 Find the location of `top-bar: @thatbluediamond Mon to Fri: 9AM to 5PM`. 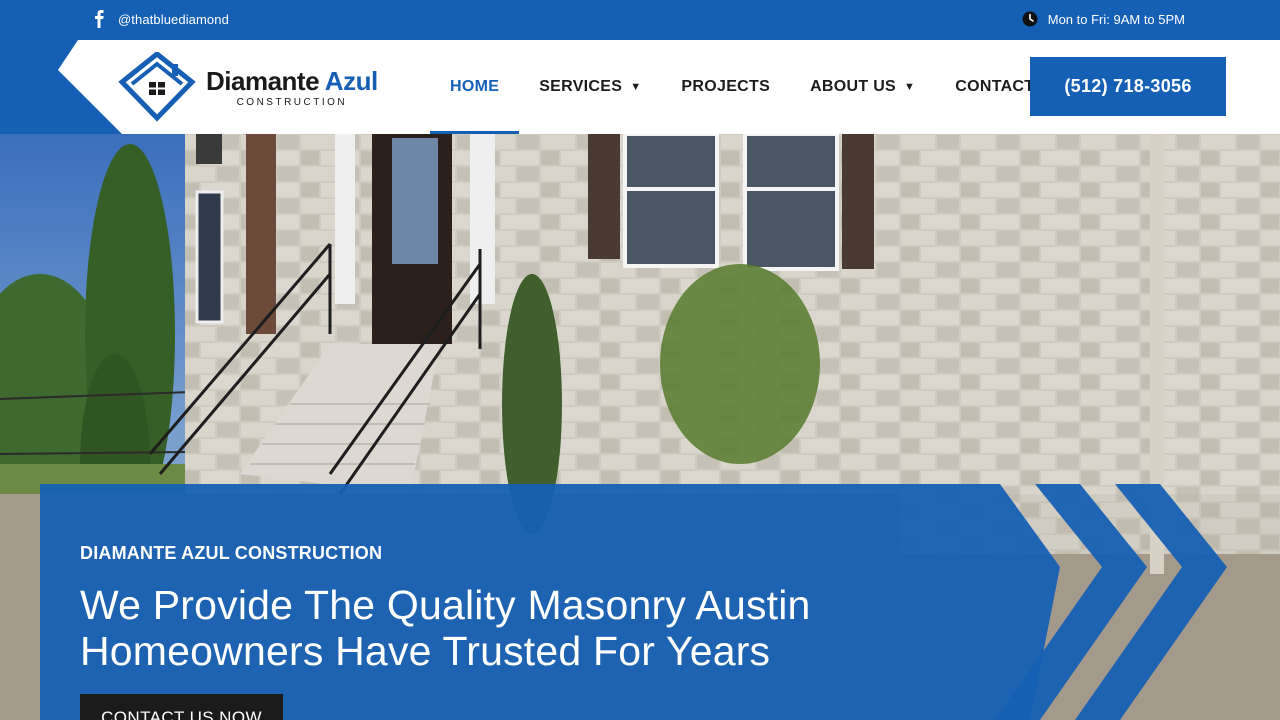

top-bar: @thatbluediamond Mon to Fri: 9AM to 5PM is located at coordinates (640, 20).